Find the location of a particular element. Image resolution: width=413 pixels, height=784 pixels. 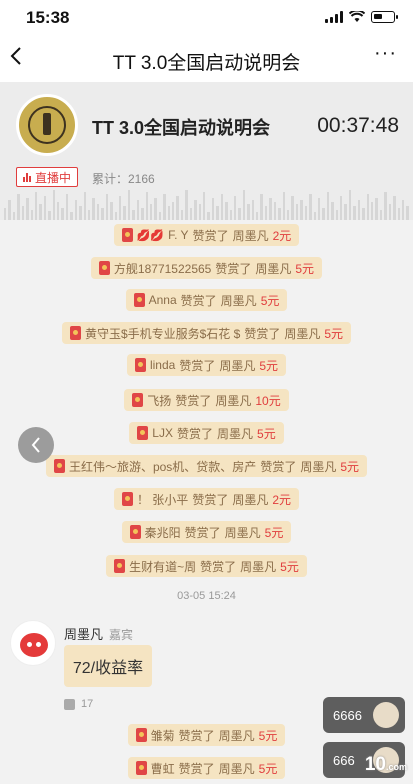

live-badge: 直播中 is located at coordinates (47, 177).